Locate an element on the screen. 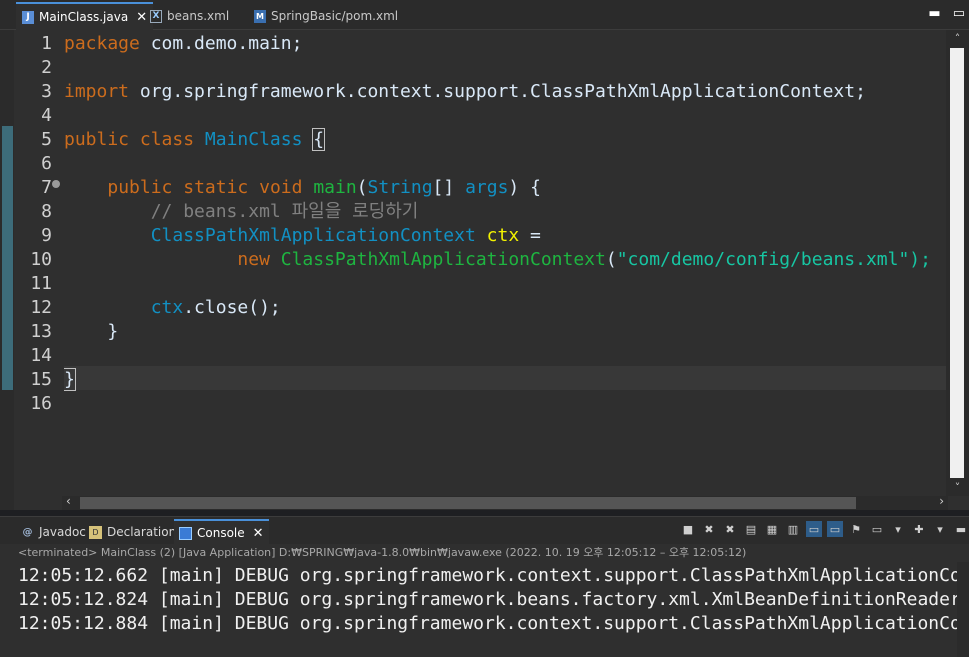 The image size is (969, 657). tab-console: Console ✕ is located at coordinates (221, 532).